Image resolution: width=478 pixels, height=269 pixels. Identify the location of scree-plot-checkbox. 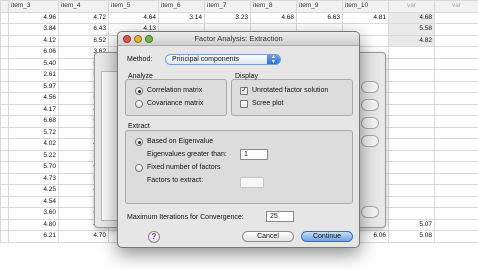
(244, 104).